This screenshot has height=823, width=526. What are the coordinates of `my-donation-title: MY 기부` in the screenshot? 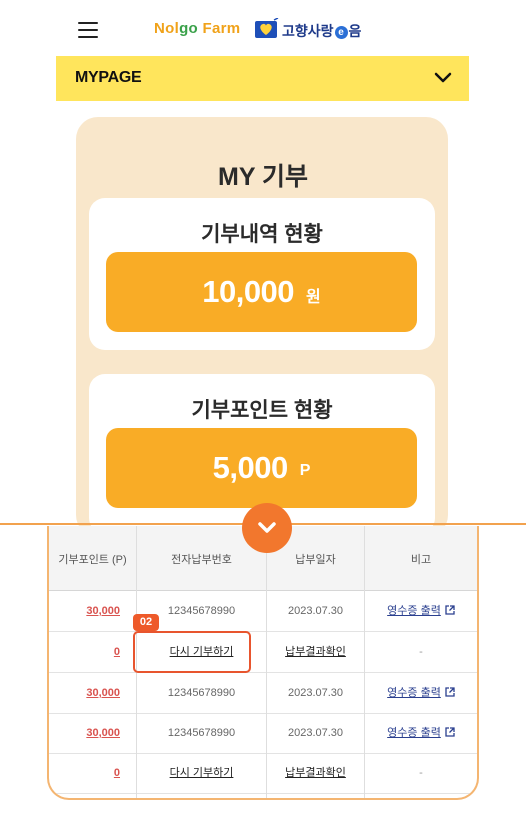 It's located at (263, 177).